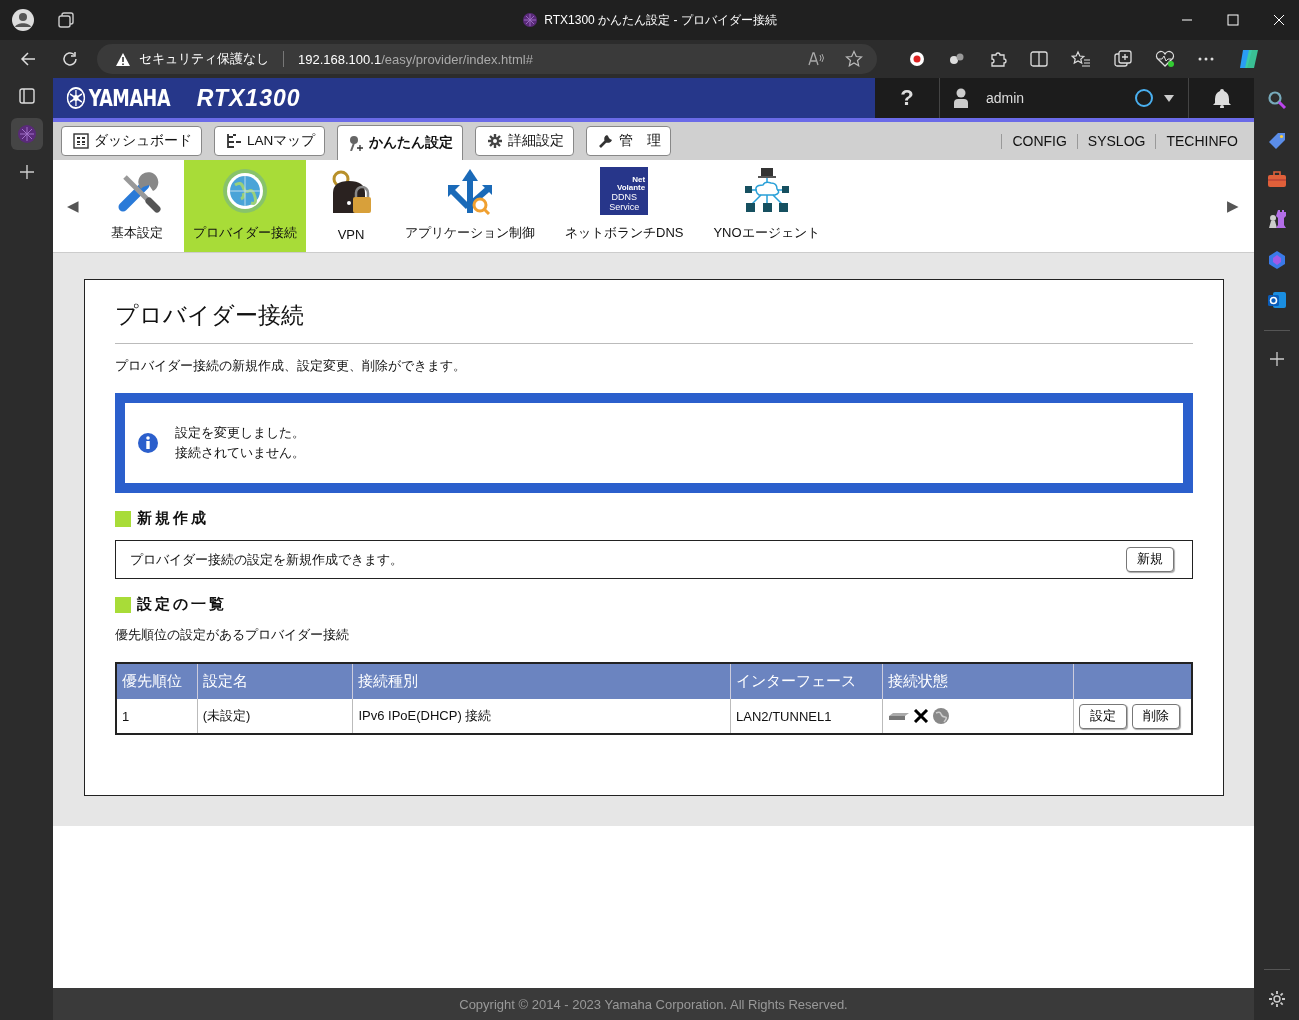  Describe the element at coordinates (624, 191) in the screenshot. I see `ddns-logo: Net Volante DDNS Service` at that location.